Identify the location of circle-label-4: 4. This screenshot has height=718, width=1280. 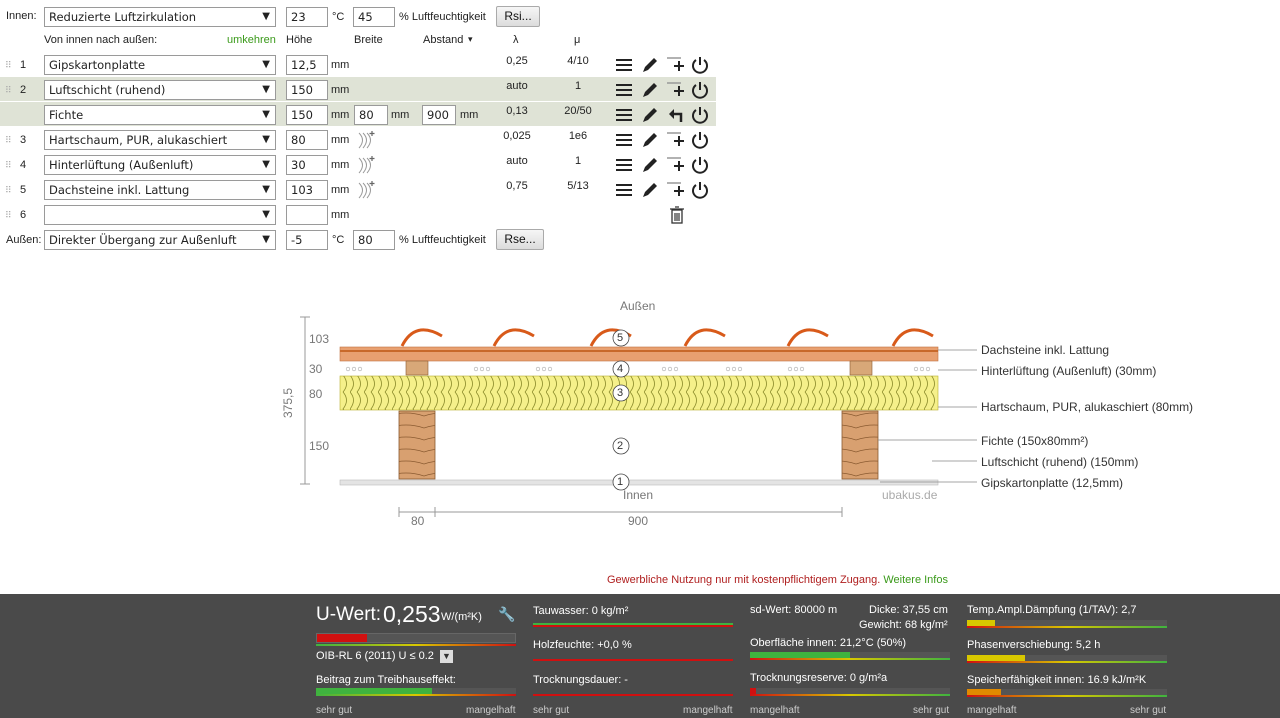
(620, 369).